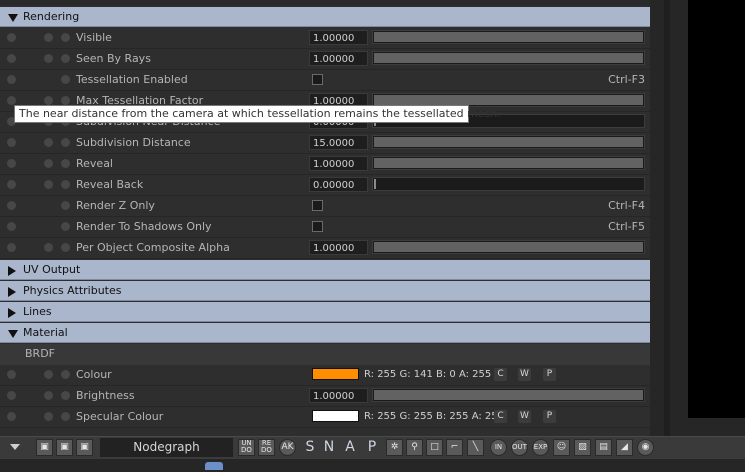  I want to click on specular-colour-swatch, so click(335, 416).